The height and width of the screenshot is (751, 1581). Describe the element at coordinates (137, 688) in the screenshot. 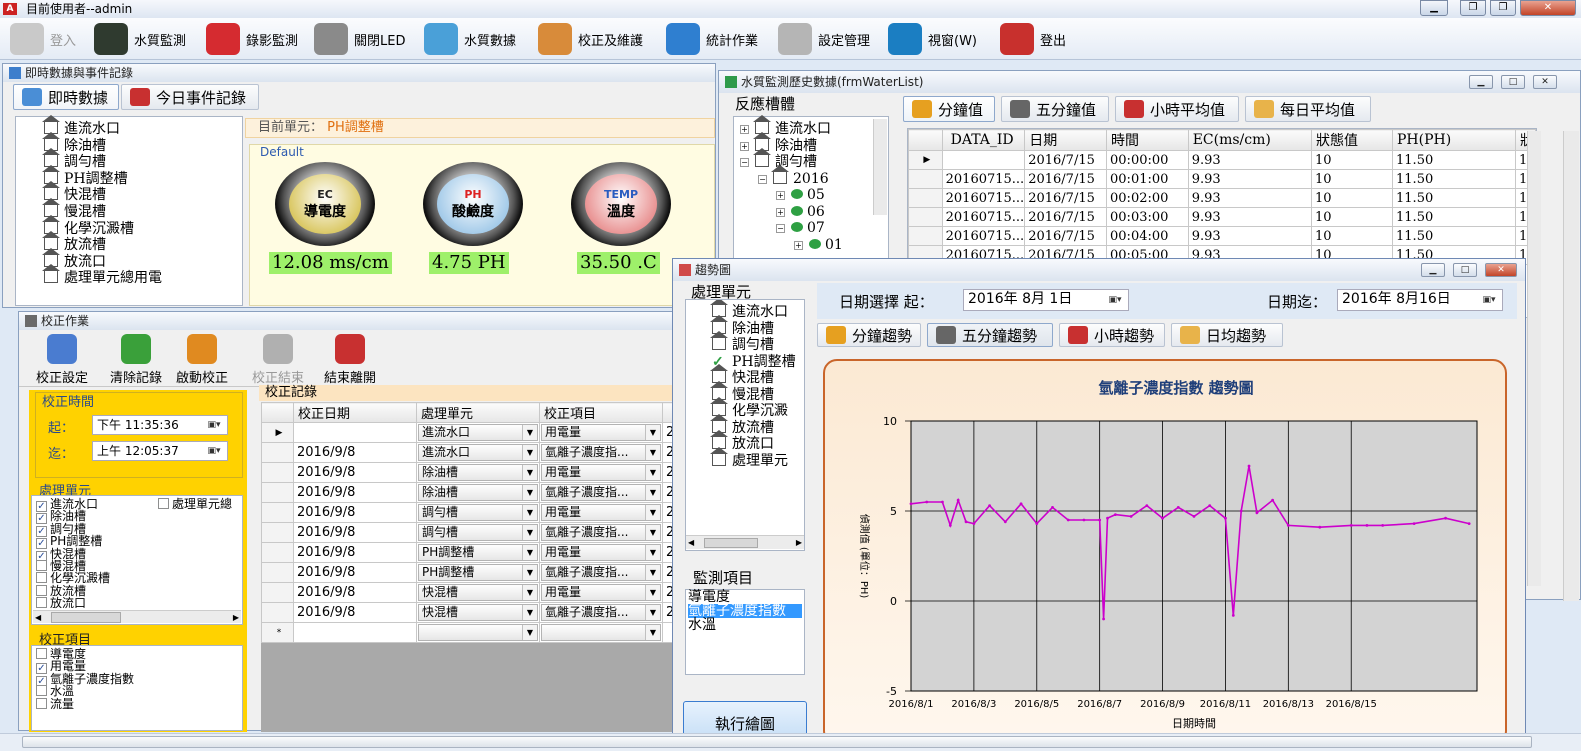

I see `calibration-item-list: 導電度 ✓ 用電量 ✓ 氫離子濃度指數 水溫 流量` at that location.